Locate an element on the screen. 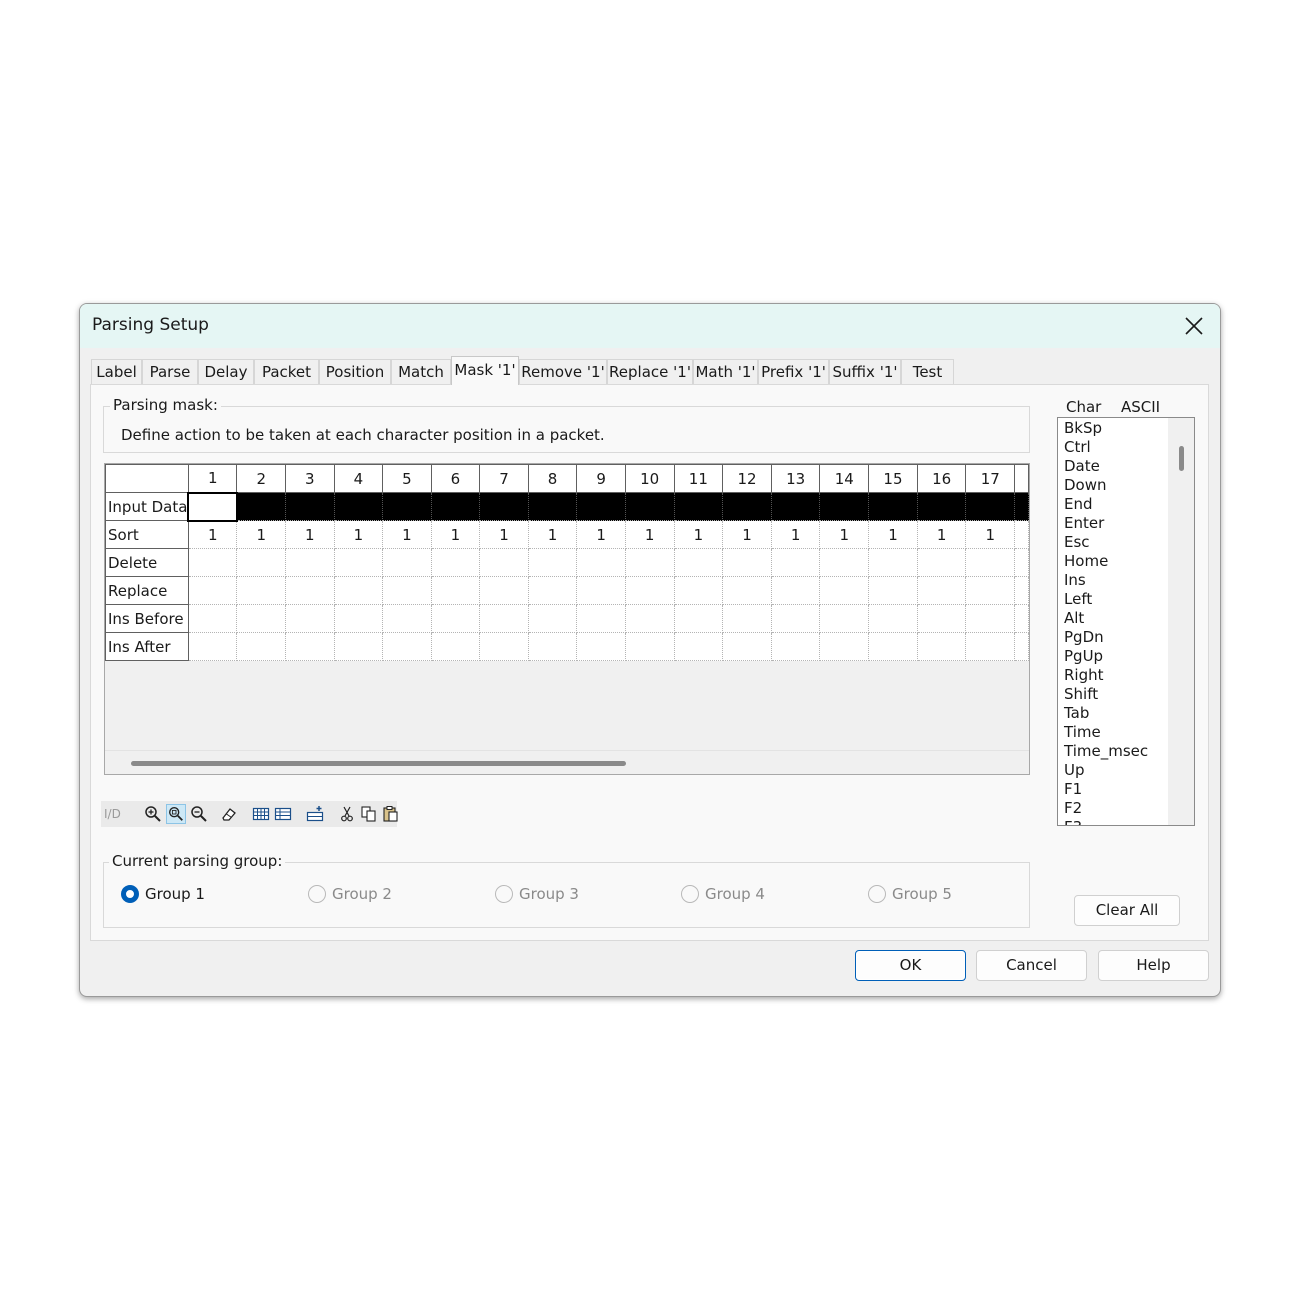 The image size is (1300, 1300). help-button: Help is located at coordinates (1153, 965).